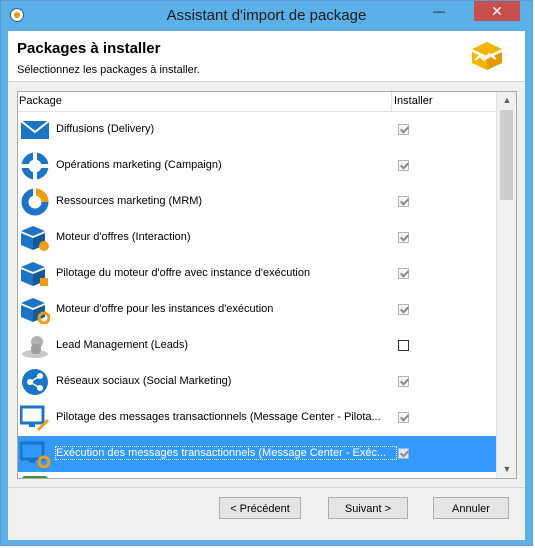 The width and height of the screenshot is (535, 548). I want to click on next-button: Suivant >, so click(368, 508).